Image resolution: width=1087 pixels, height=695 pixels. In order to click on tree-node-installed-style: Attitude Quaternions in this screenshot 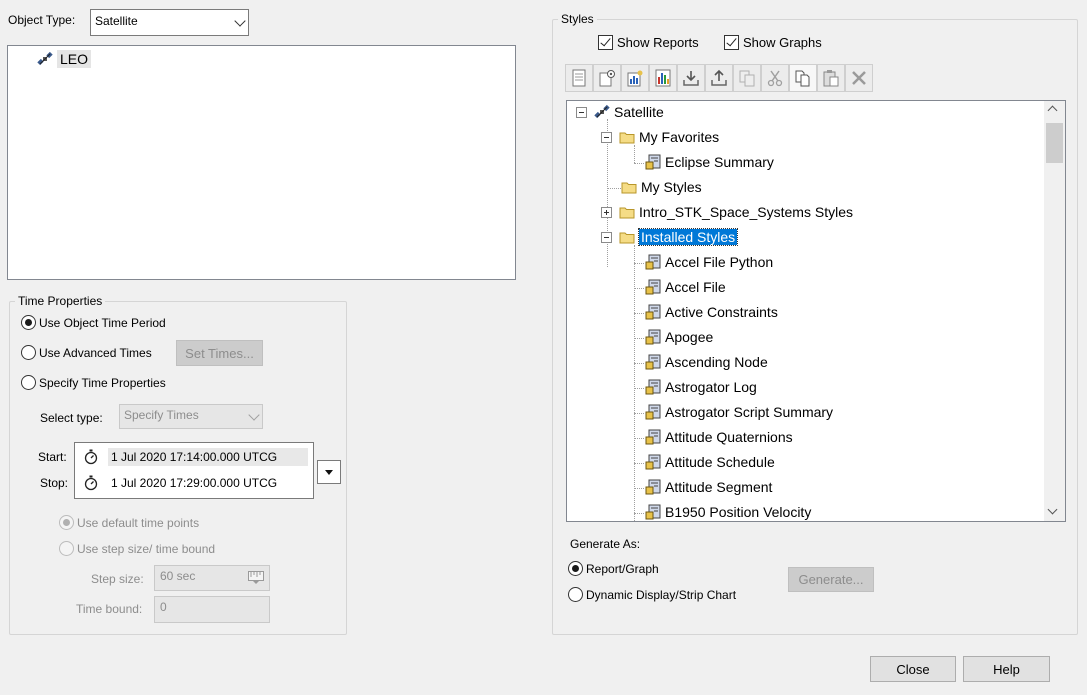, I will do `click(719, 437)`.